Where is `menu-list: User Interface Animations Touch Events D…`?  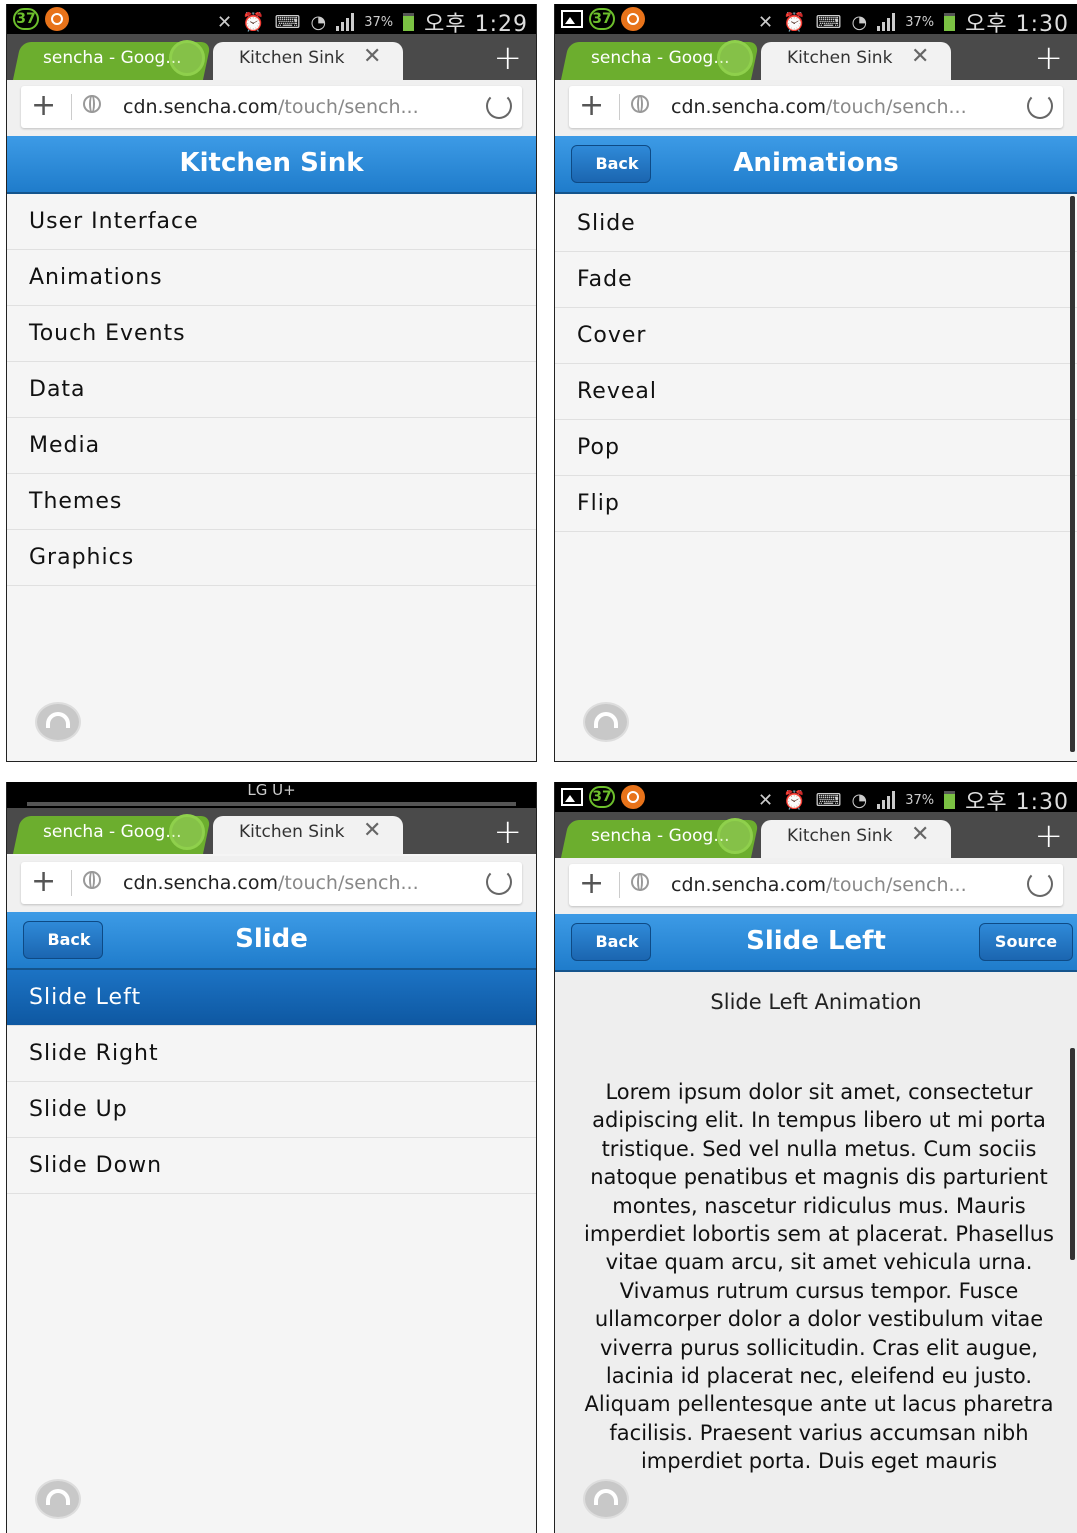 menu-list: User Interface Animations Touch Events D… is located at coordinates (271, 390).